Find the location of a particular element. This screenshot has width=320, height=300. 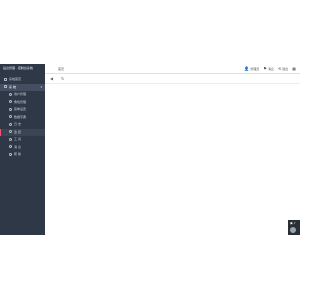

sidebar-item-label: 帮 助 is located at coordinates (17, 154).